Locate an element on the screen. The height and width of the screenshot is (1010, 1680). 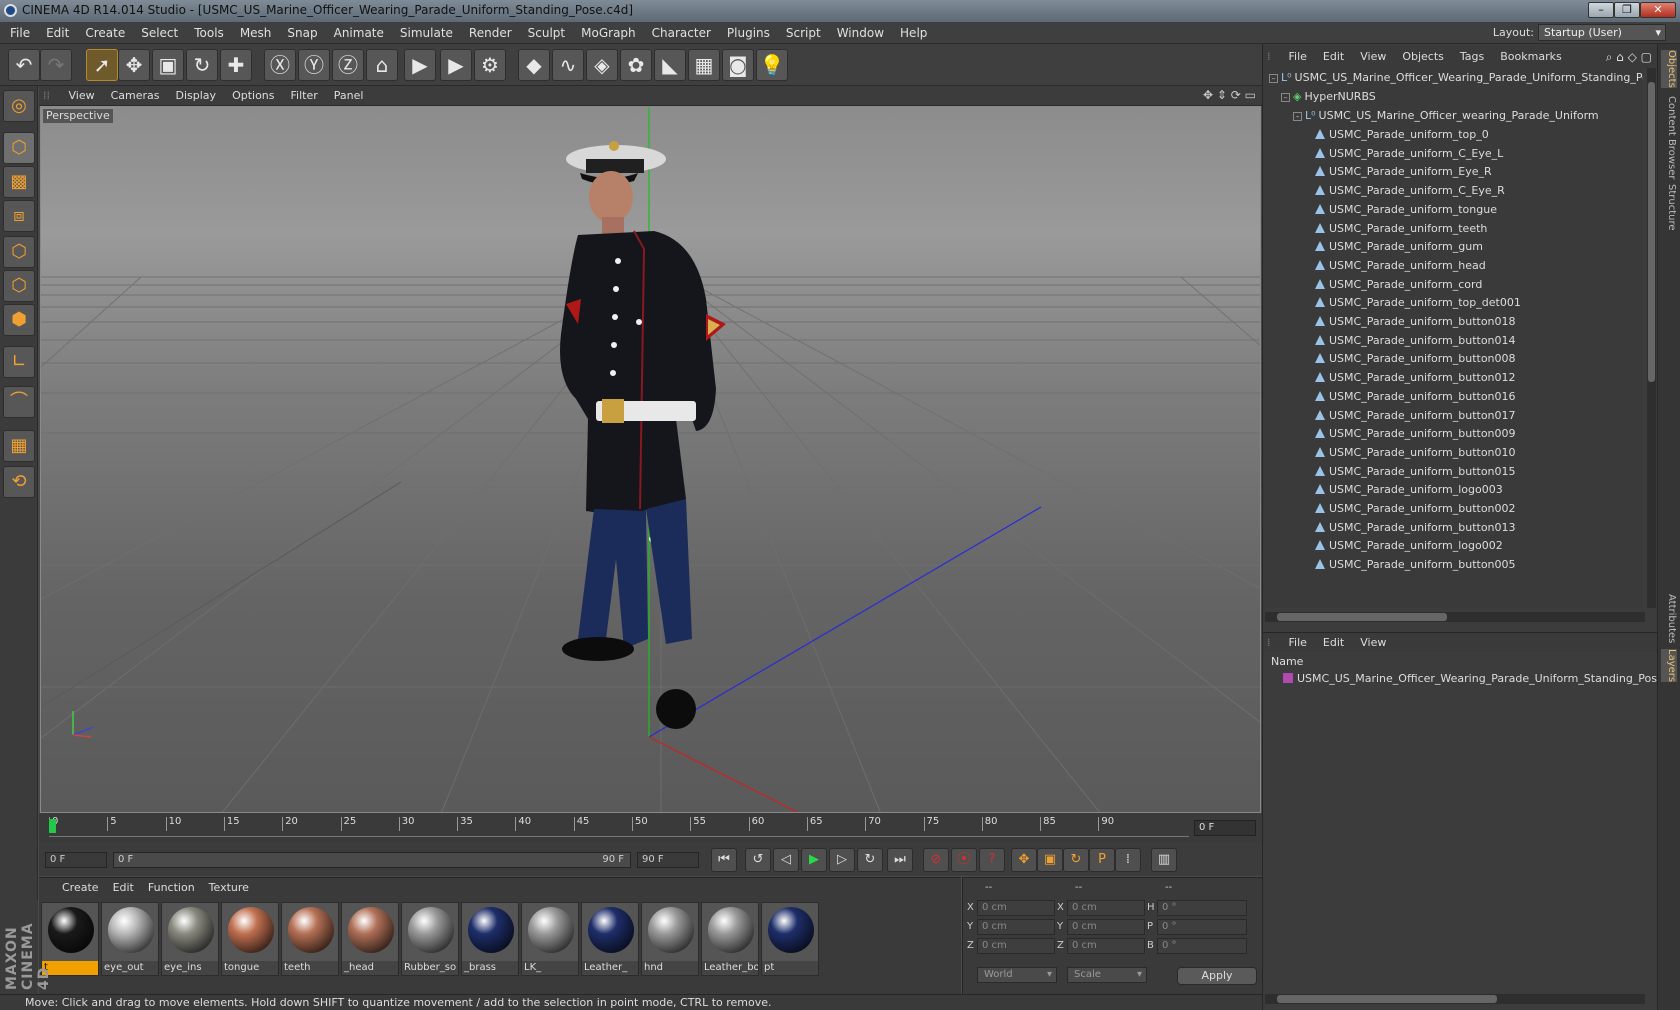
go-to-end-icon: ⏭ is located at coordinates (900, 860).